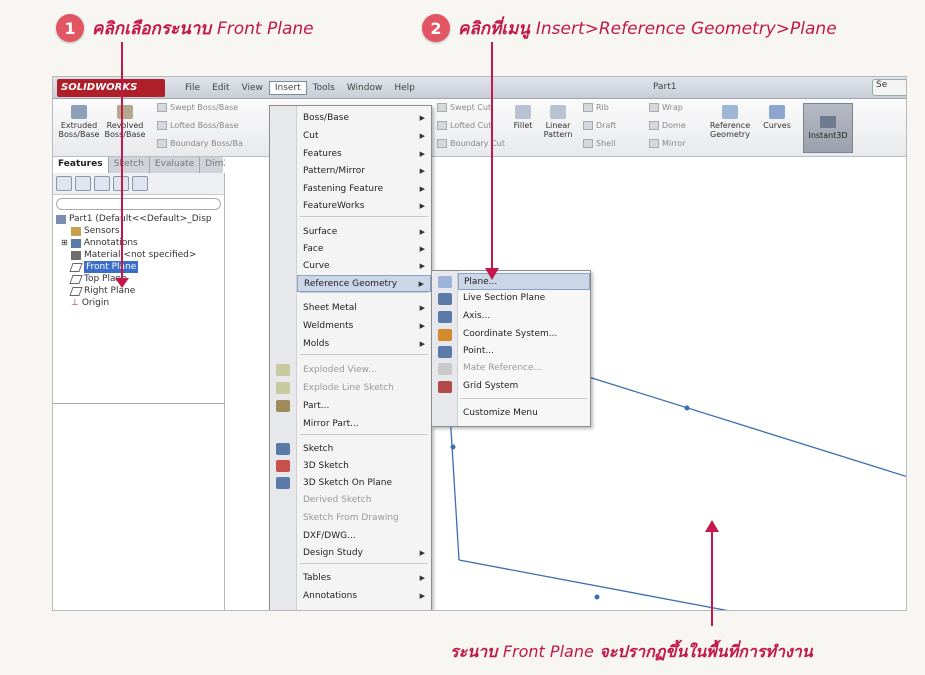  I want to click on insert-menu-item-explode-line-sketch: Explode Line Sketch, so click(364, 388).